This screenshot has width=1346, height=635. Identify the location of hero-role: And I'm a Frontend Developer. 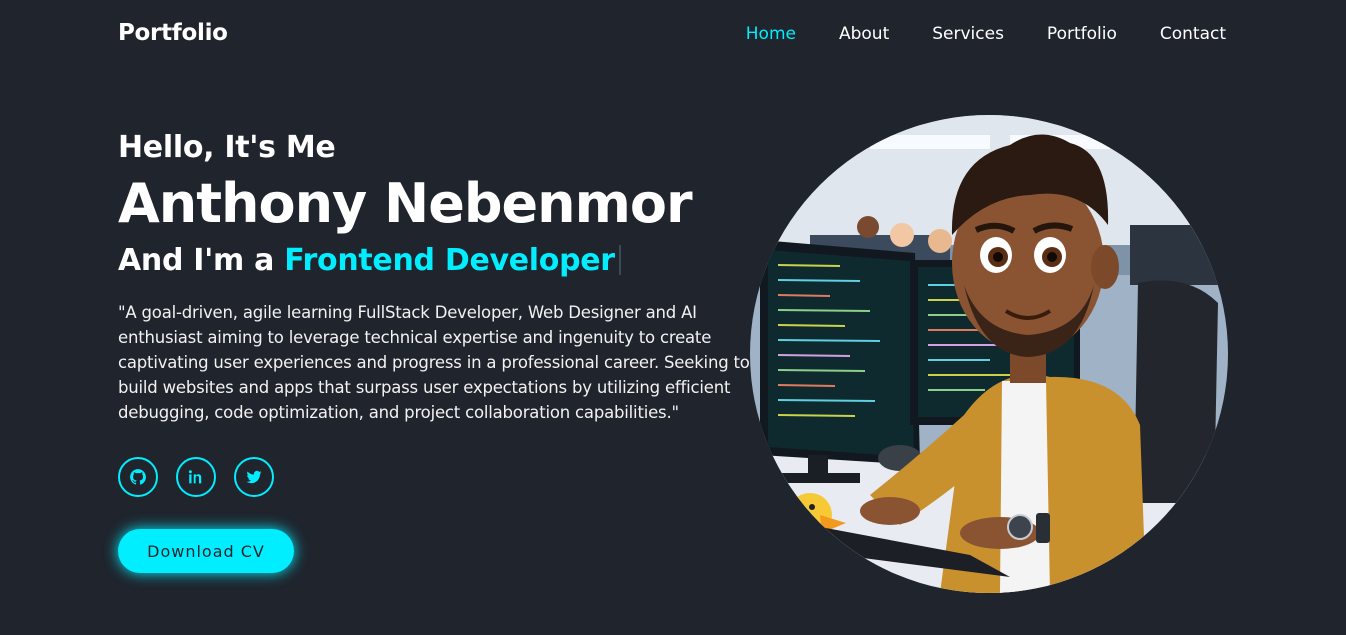
(438, 260).